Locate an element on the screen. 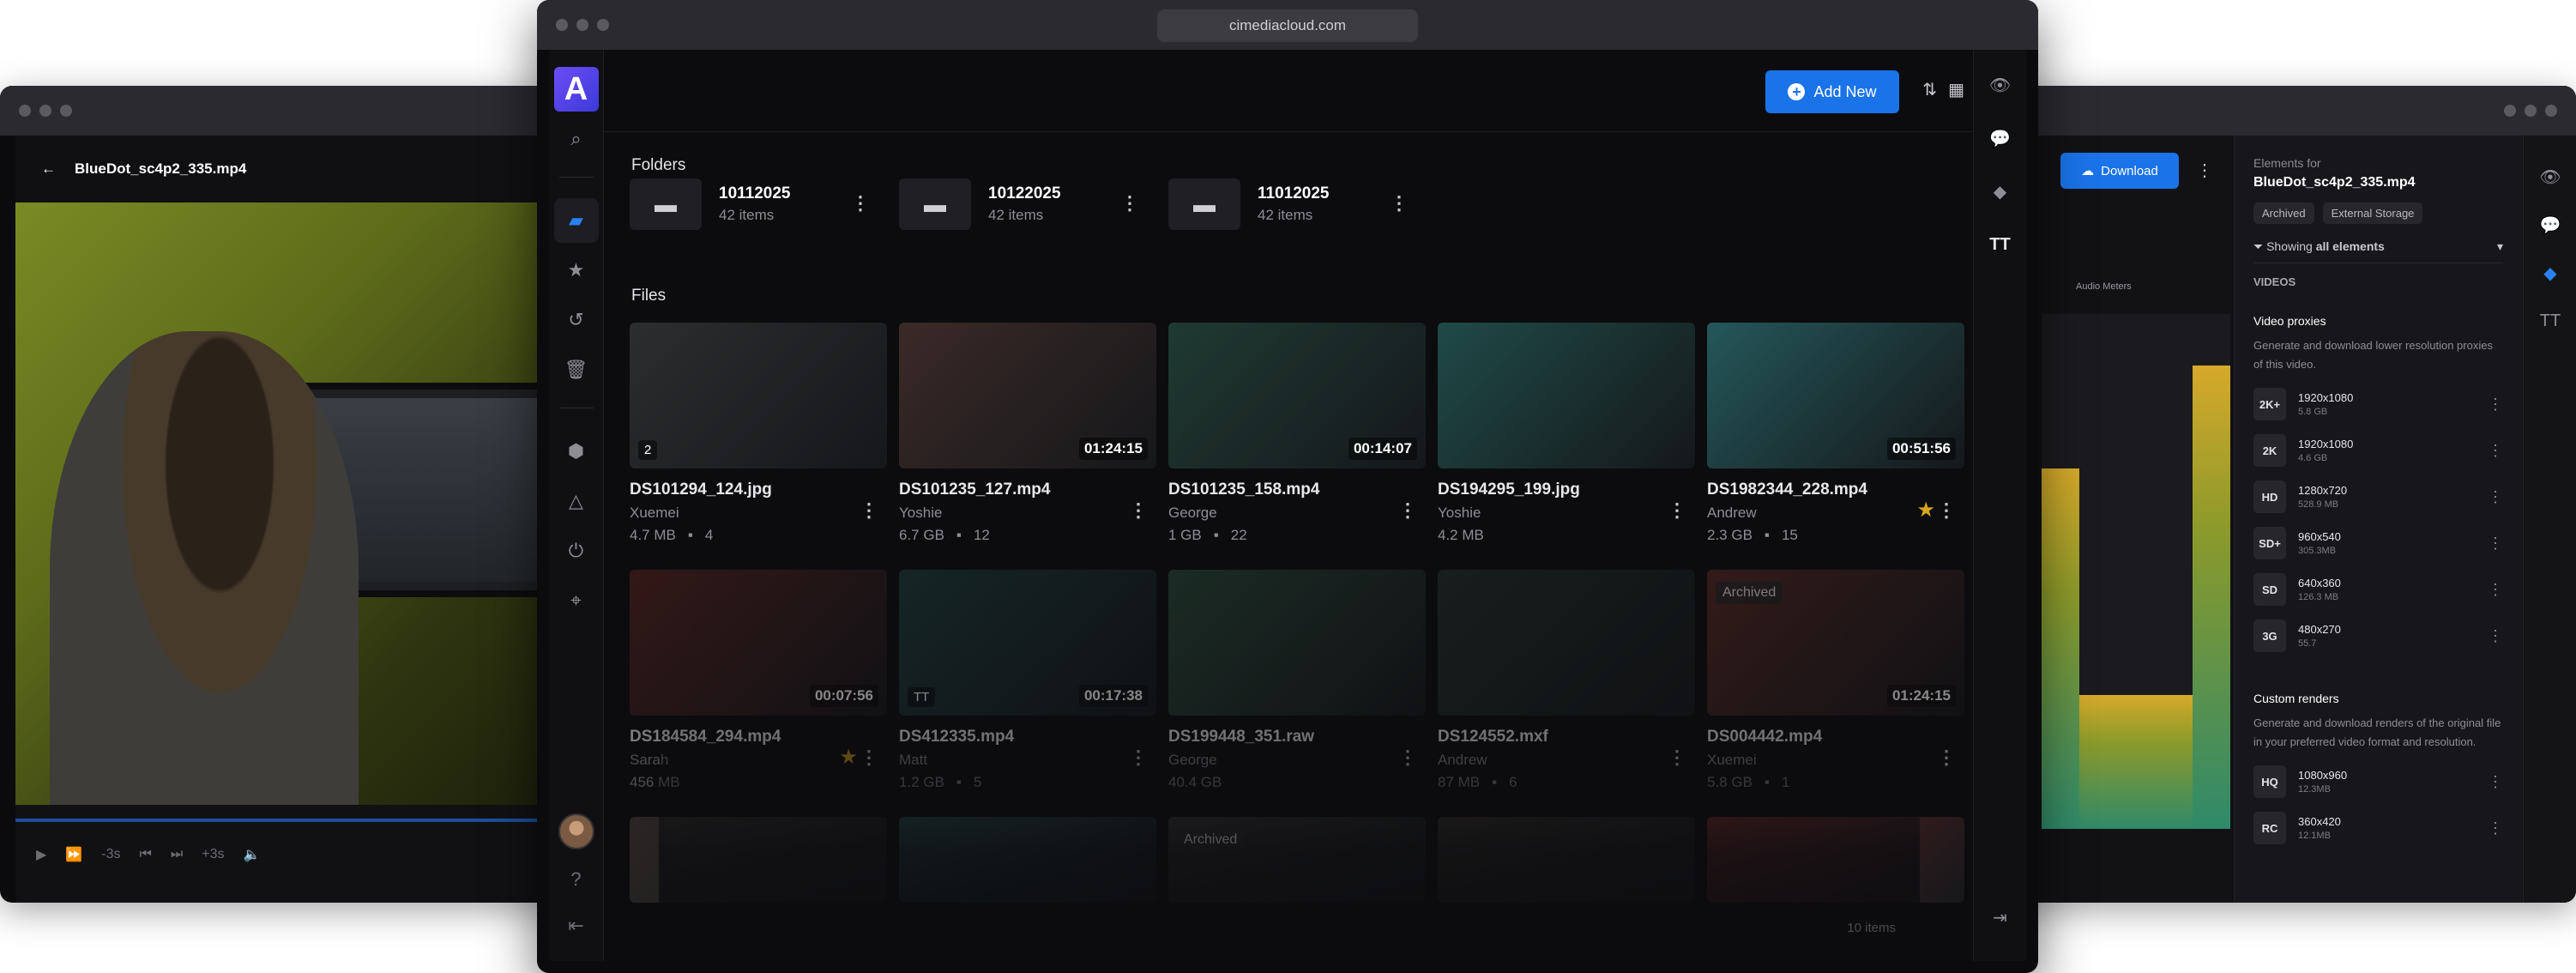 Image resolution: width=2576 pixels, height=973 pixels. playback-progress is located at coordinates (286, 821).